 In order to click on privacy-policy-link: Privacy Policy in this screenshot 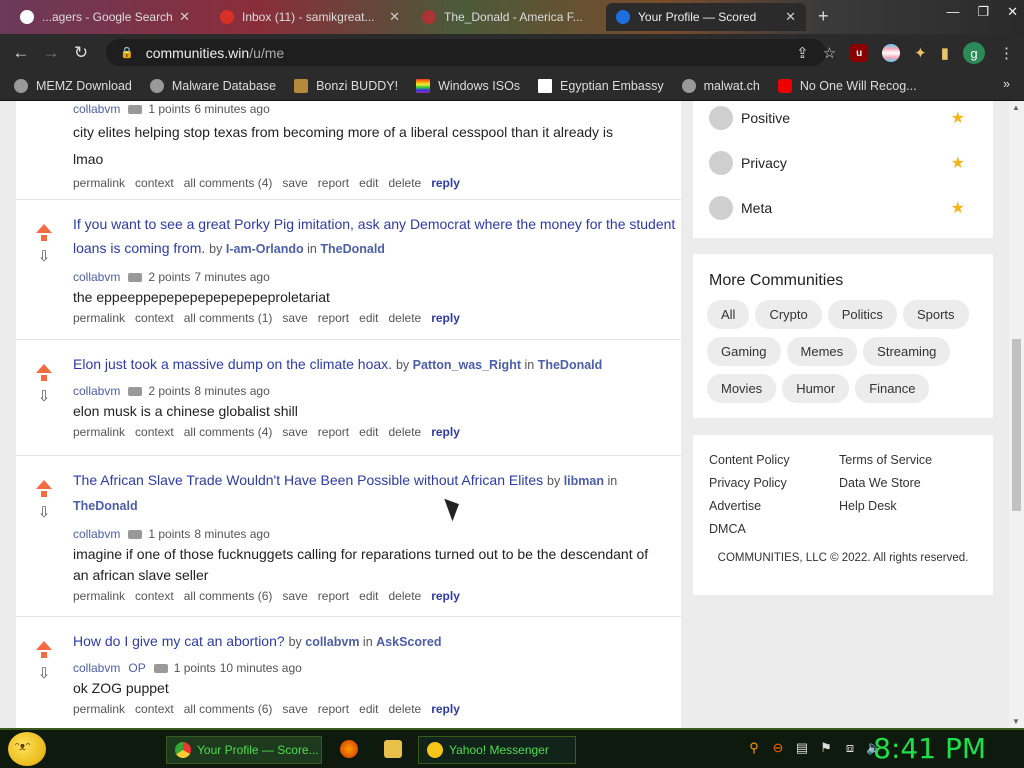, I will do `click(774, 483)`.